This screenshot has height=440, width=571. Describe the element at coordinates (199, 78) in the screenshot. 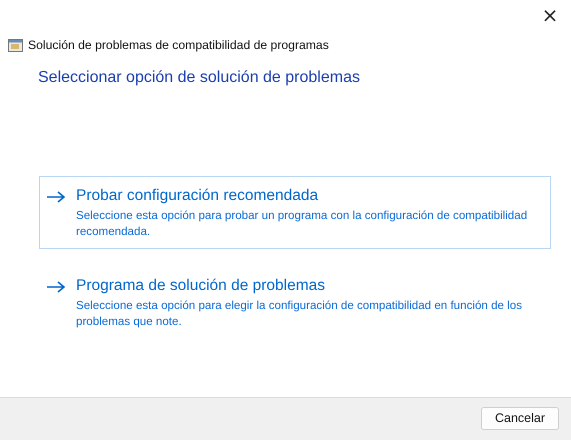

I see `page-heading: Seleccionar opción de solución de problemas` at that location.